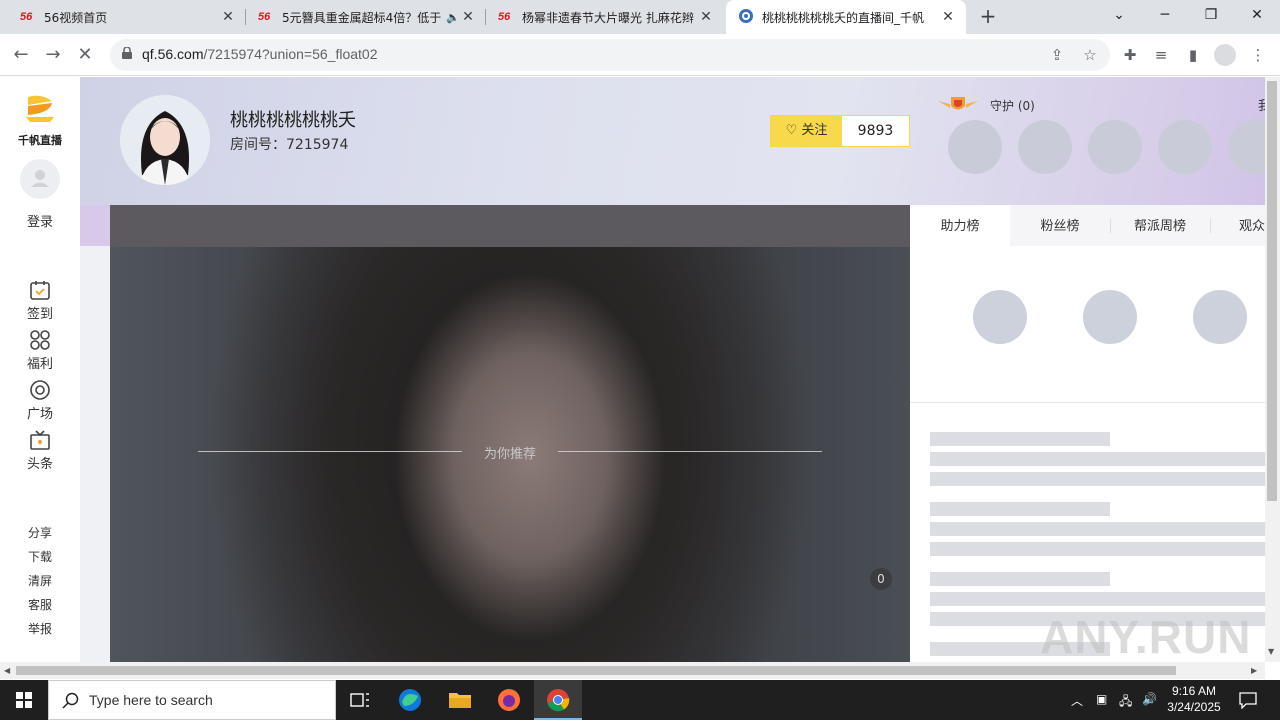 The width and height of the screenshot is (1280, 724). I want to click on task-view-icon, so click(360, 700).